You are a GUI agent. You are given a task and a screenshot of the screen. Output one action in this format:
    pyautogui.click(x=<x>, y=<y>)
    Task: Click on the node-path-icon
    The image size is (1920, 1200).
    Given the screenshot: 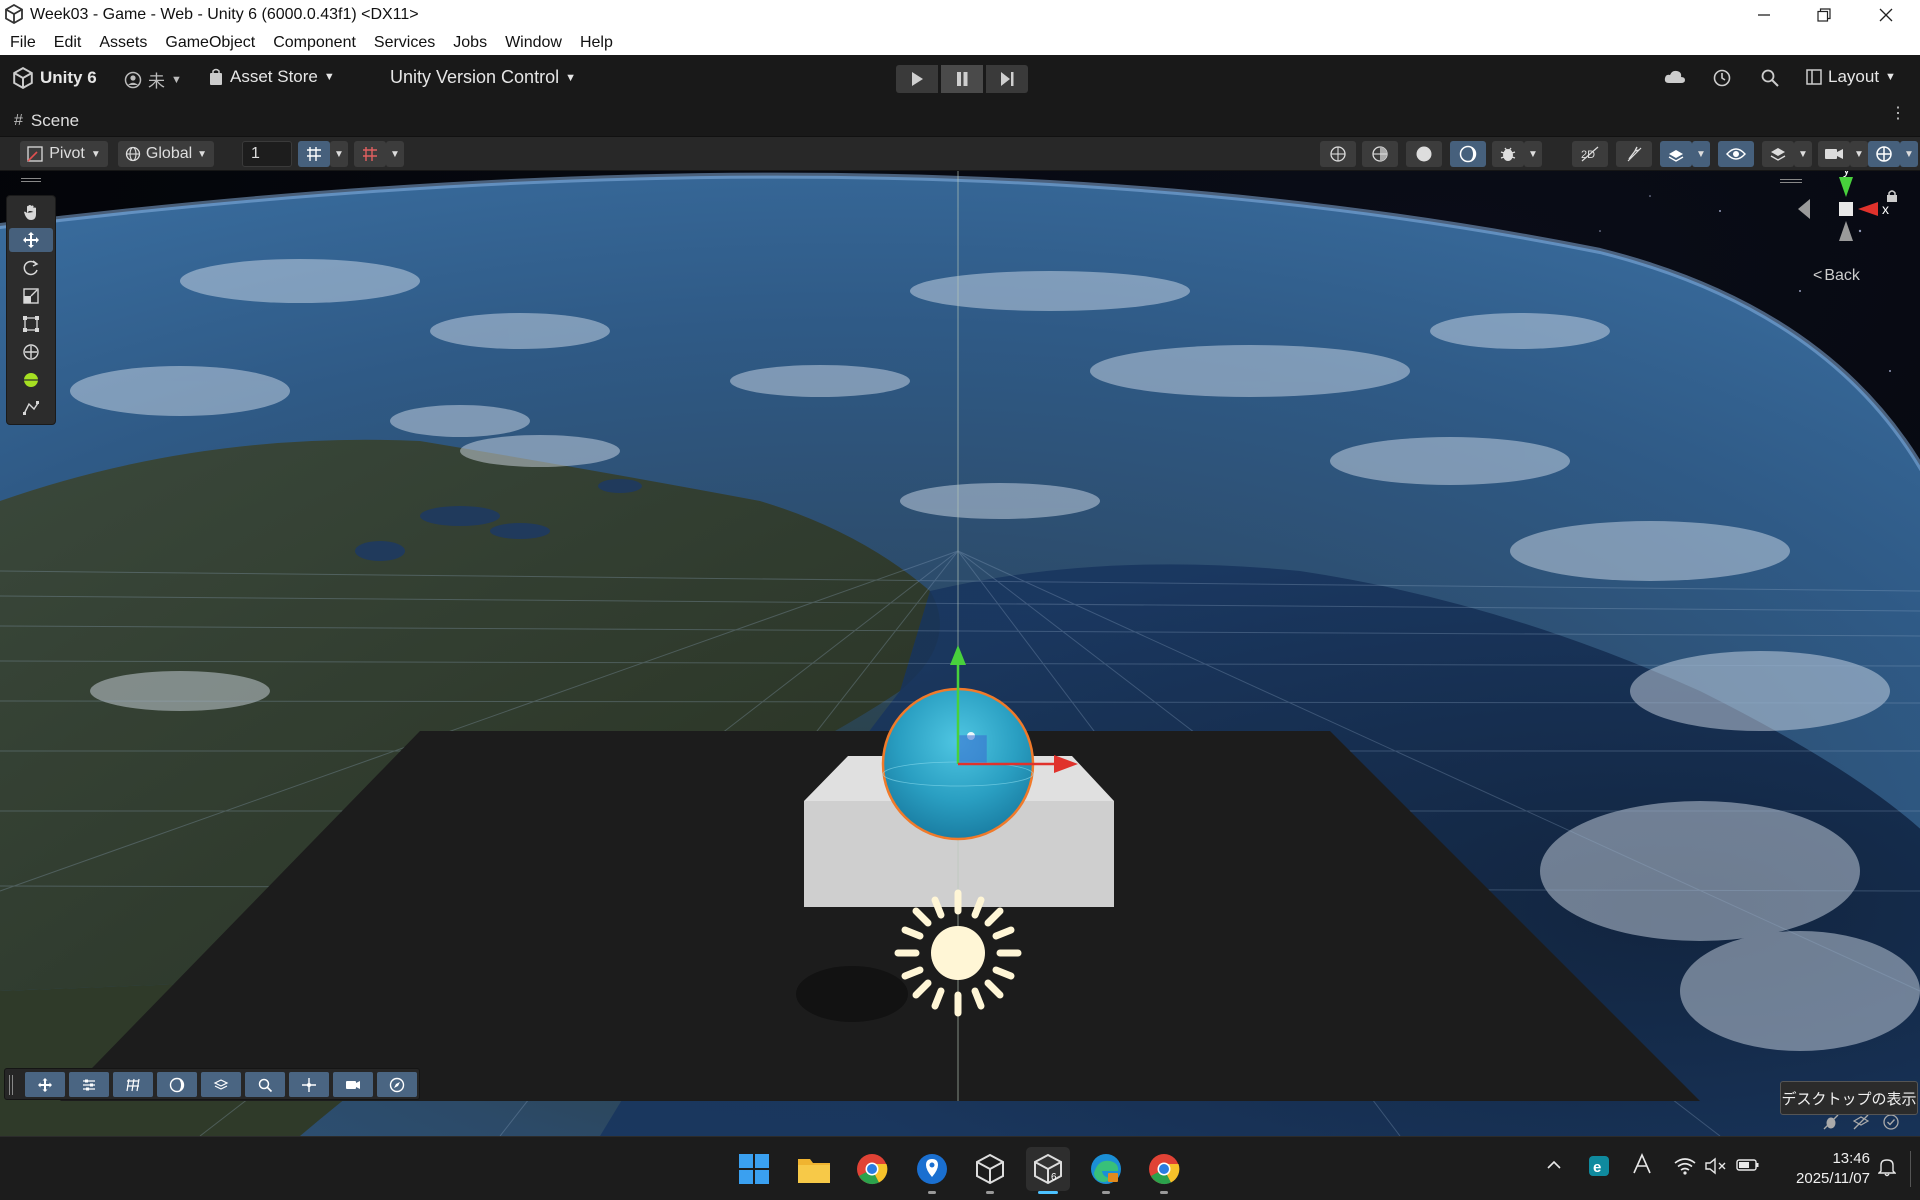 What is the action you would take?
    pyautogui.click(x=31, y=408)
    